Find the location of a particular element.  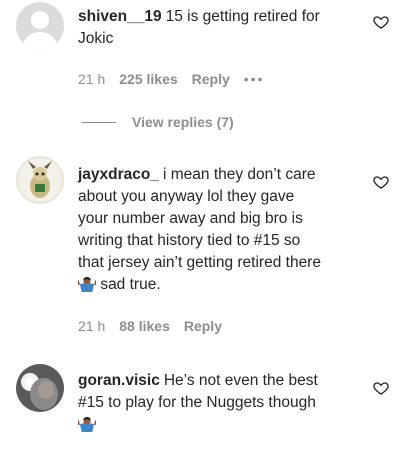

comment-text-line: writing that history tied to #15 so is located at coordinates (189, 240).